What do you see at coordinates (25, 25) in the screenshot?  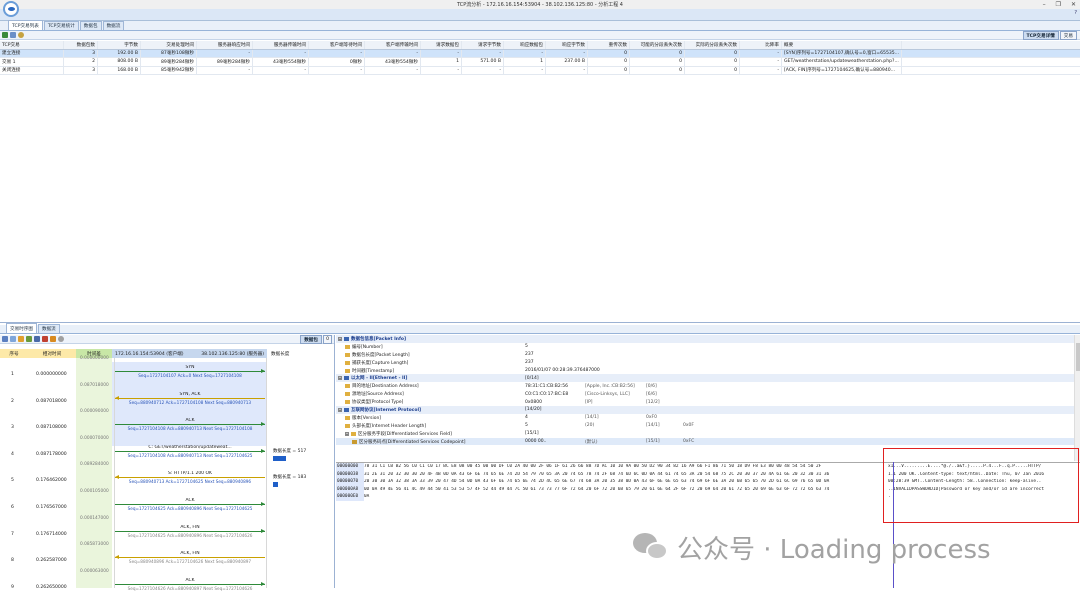 I see `tab-tcp-transactions: TCP交易列表` at bounding box center [25, 25].